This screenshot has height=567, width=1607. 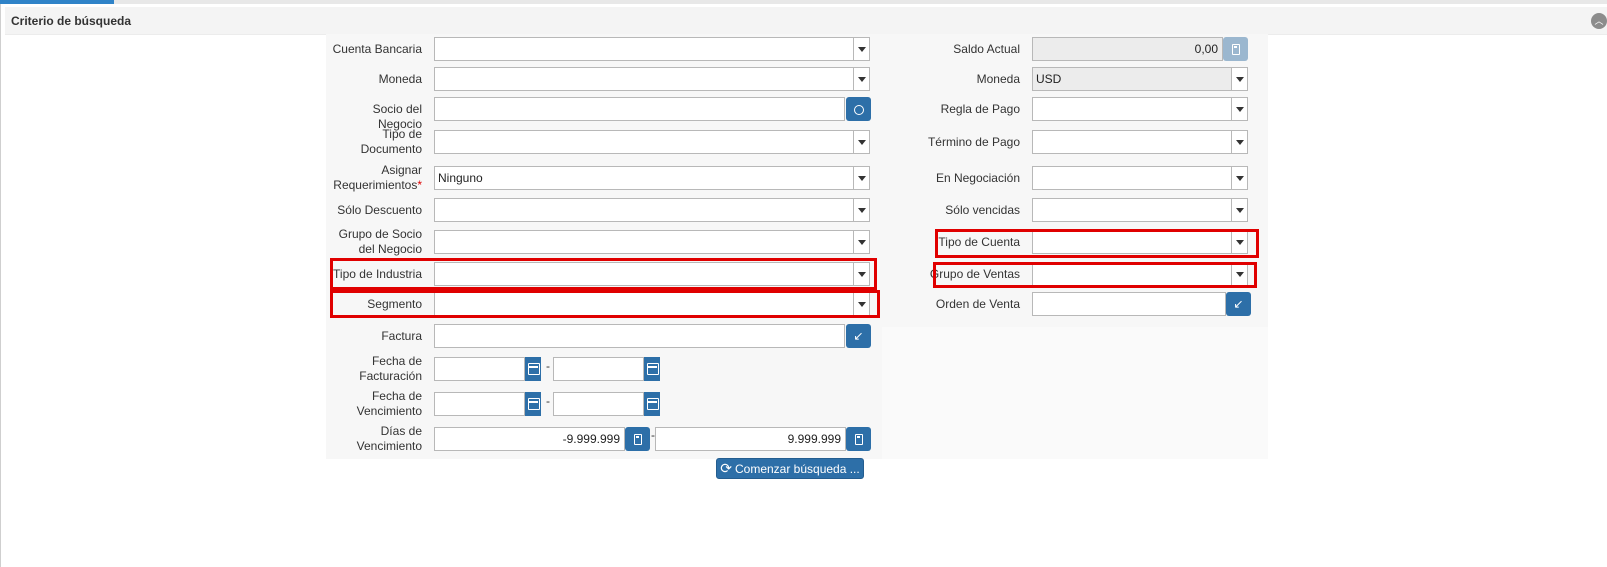 What do you see at coordinates (639, 109) in the screenshot?
I see `socio-negocio-field` at bounding box center [639, 109].